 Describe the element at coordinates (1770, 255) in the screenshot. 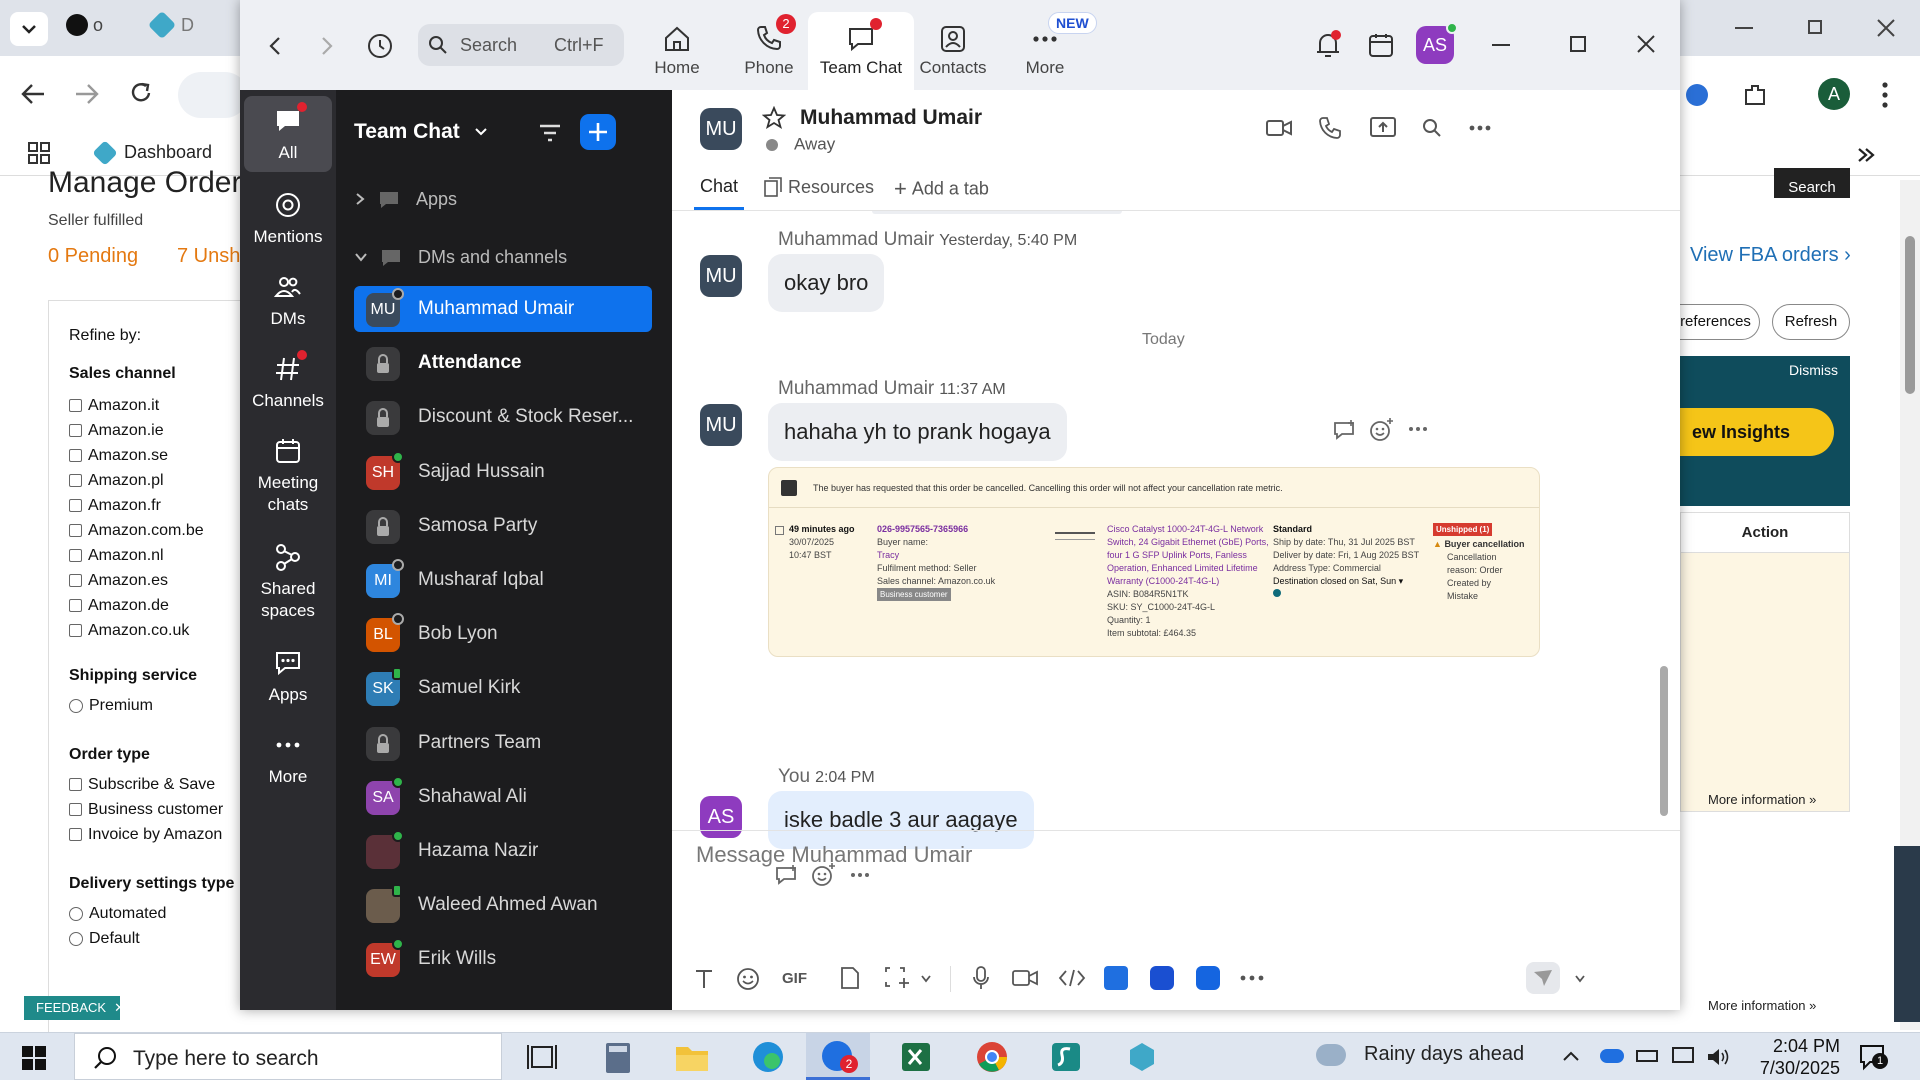

I see `view-fba-orders-link: View FBA orders ›` at that location.